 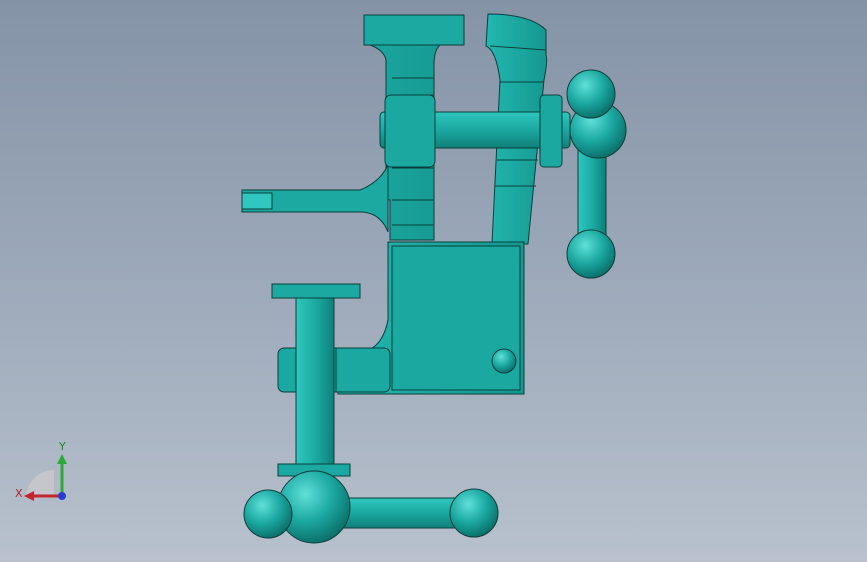 I want to click on side-arm, so click(x=315, y=198).